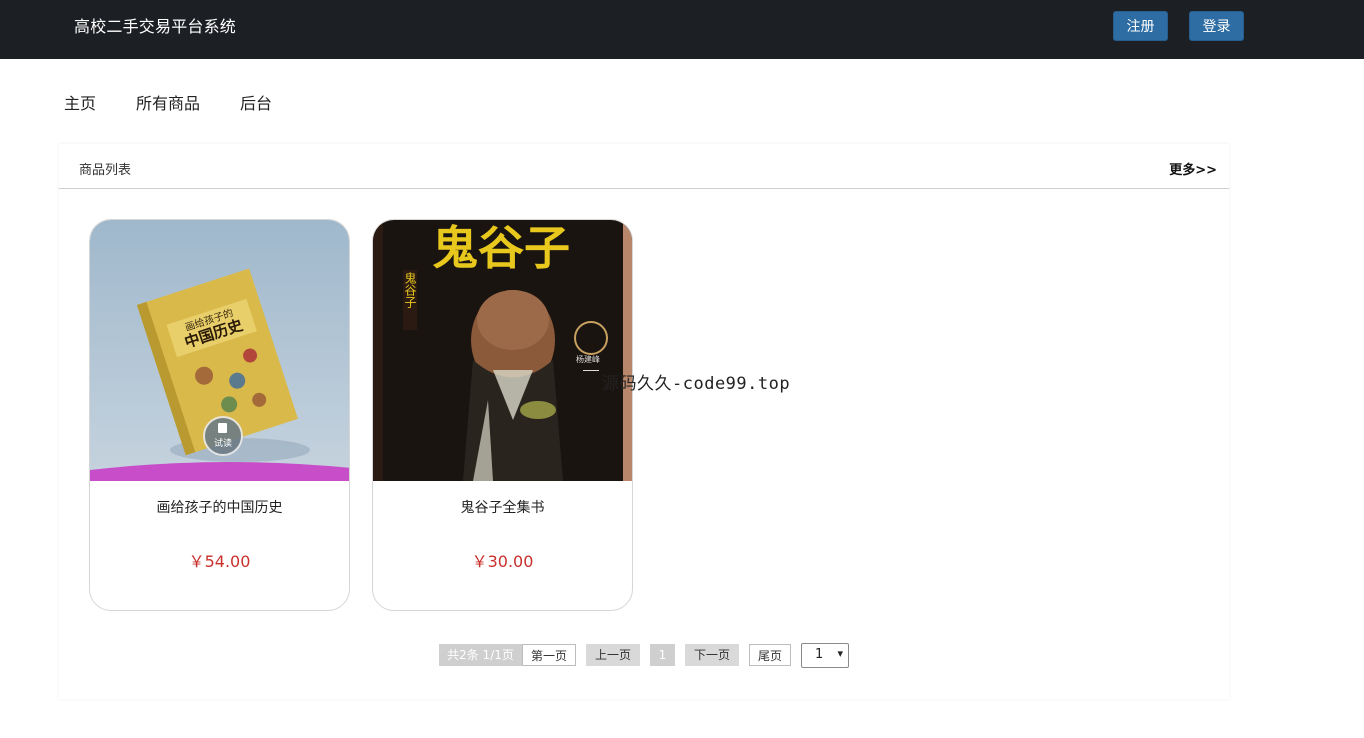 Image resolution: width=1364 pixels, height=738 pixels. I want to click on product-card: 画给孩子的 中国历史 试读 画给孩子的中国历史 ￥54.00, so click(219, 415).